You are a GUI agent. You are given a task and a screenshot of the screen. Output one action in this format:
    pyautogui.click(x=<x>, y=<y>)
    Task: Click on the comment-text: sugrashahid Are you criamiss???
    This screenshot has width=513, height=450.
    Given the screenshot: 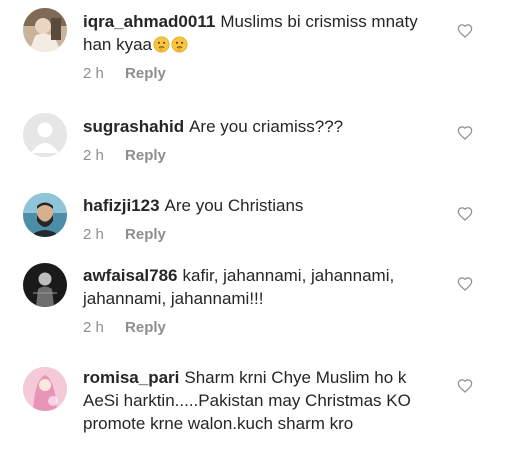 What is the action you would take?
    pyautogui.click(x=263, y=126)
    